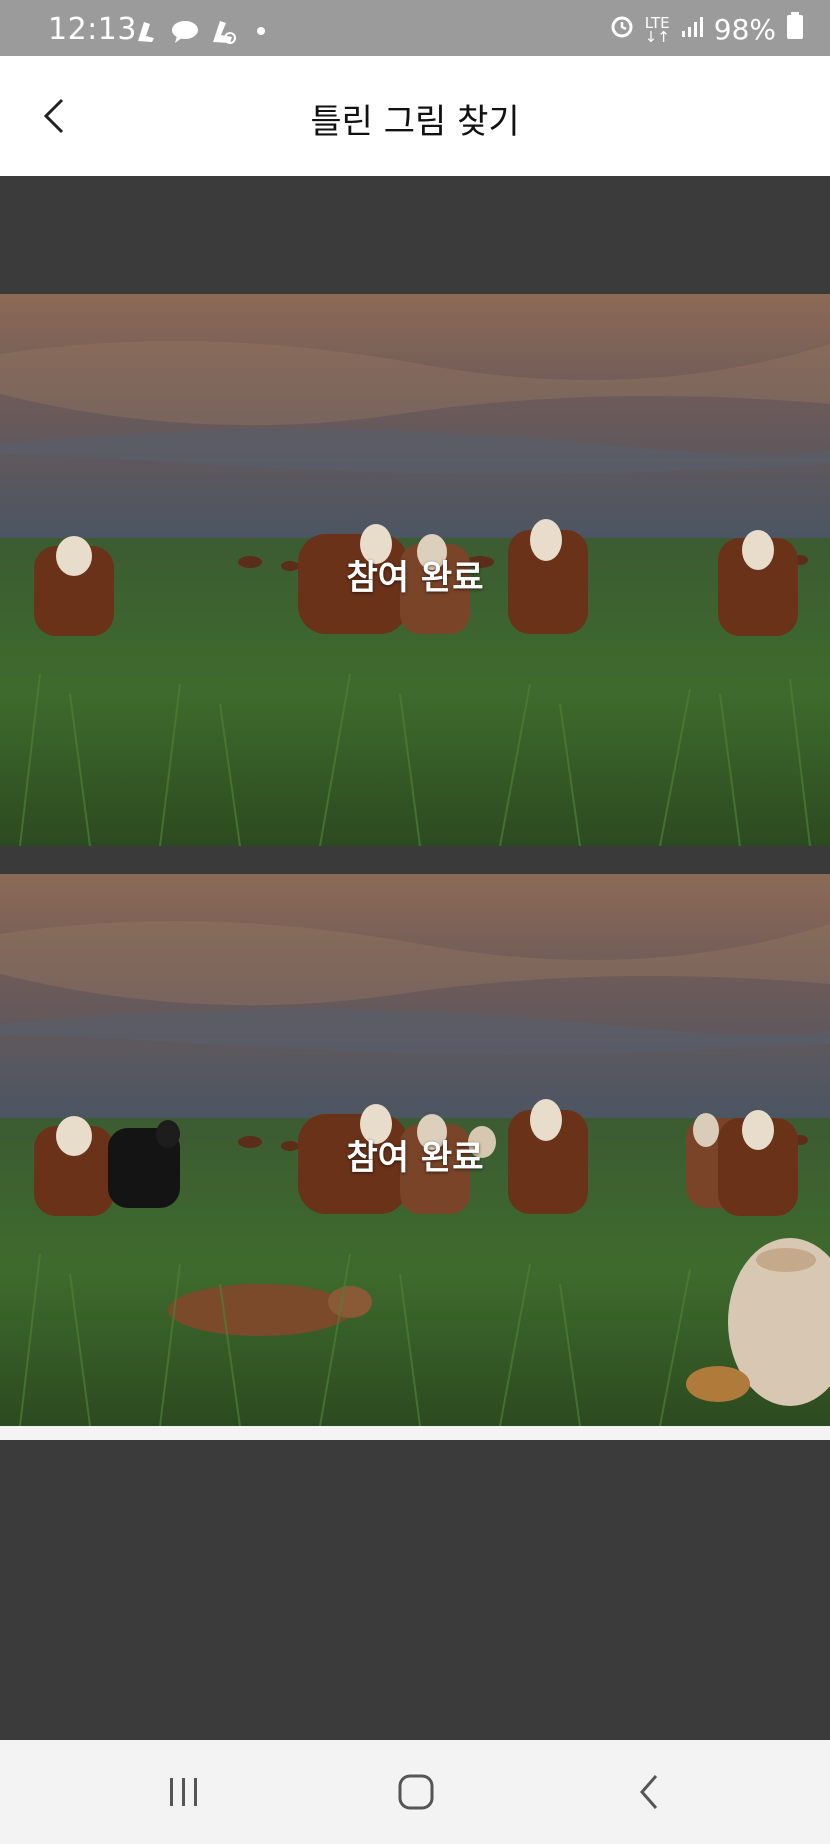  I want to click on home-icon, so click(416, 1792).